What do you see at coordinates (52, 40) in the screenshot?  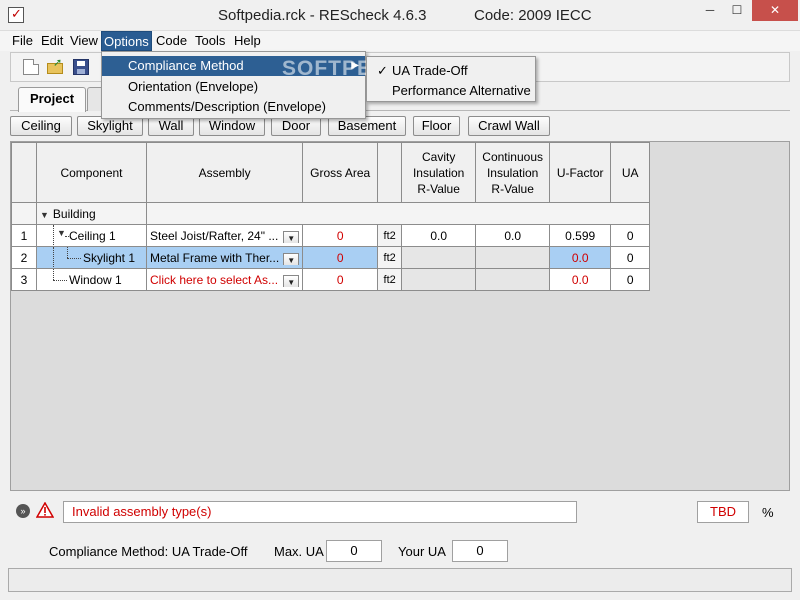 I see `menu-edit: Edit` at bounding box center [52, 40].